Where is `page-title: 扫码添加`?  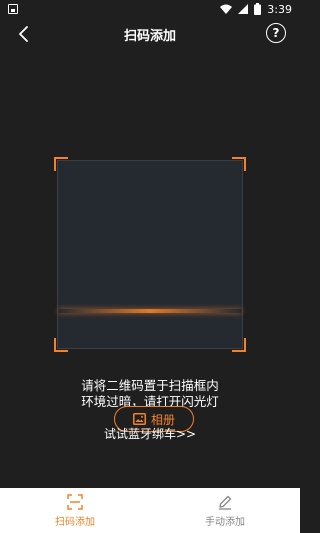
page-title: 扫码添加 is located at coordinates (149, 36).